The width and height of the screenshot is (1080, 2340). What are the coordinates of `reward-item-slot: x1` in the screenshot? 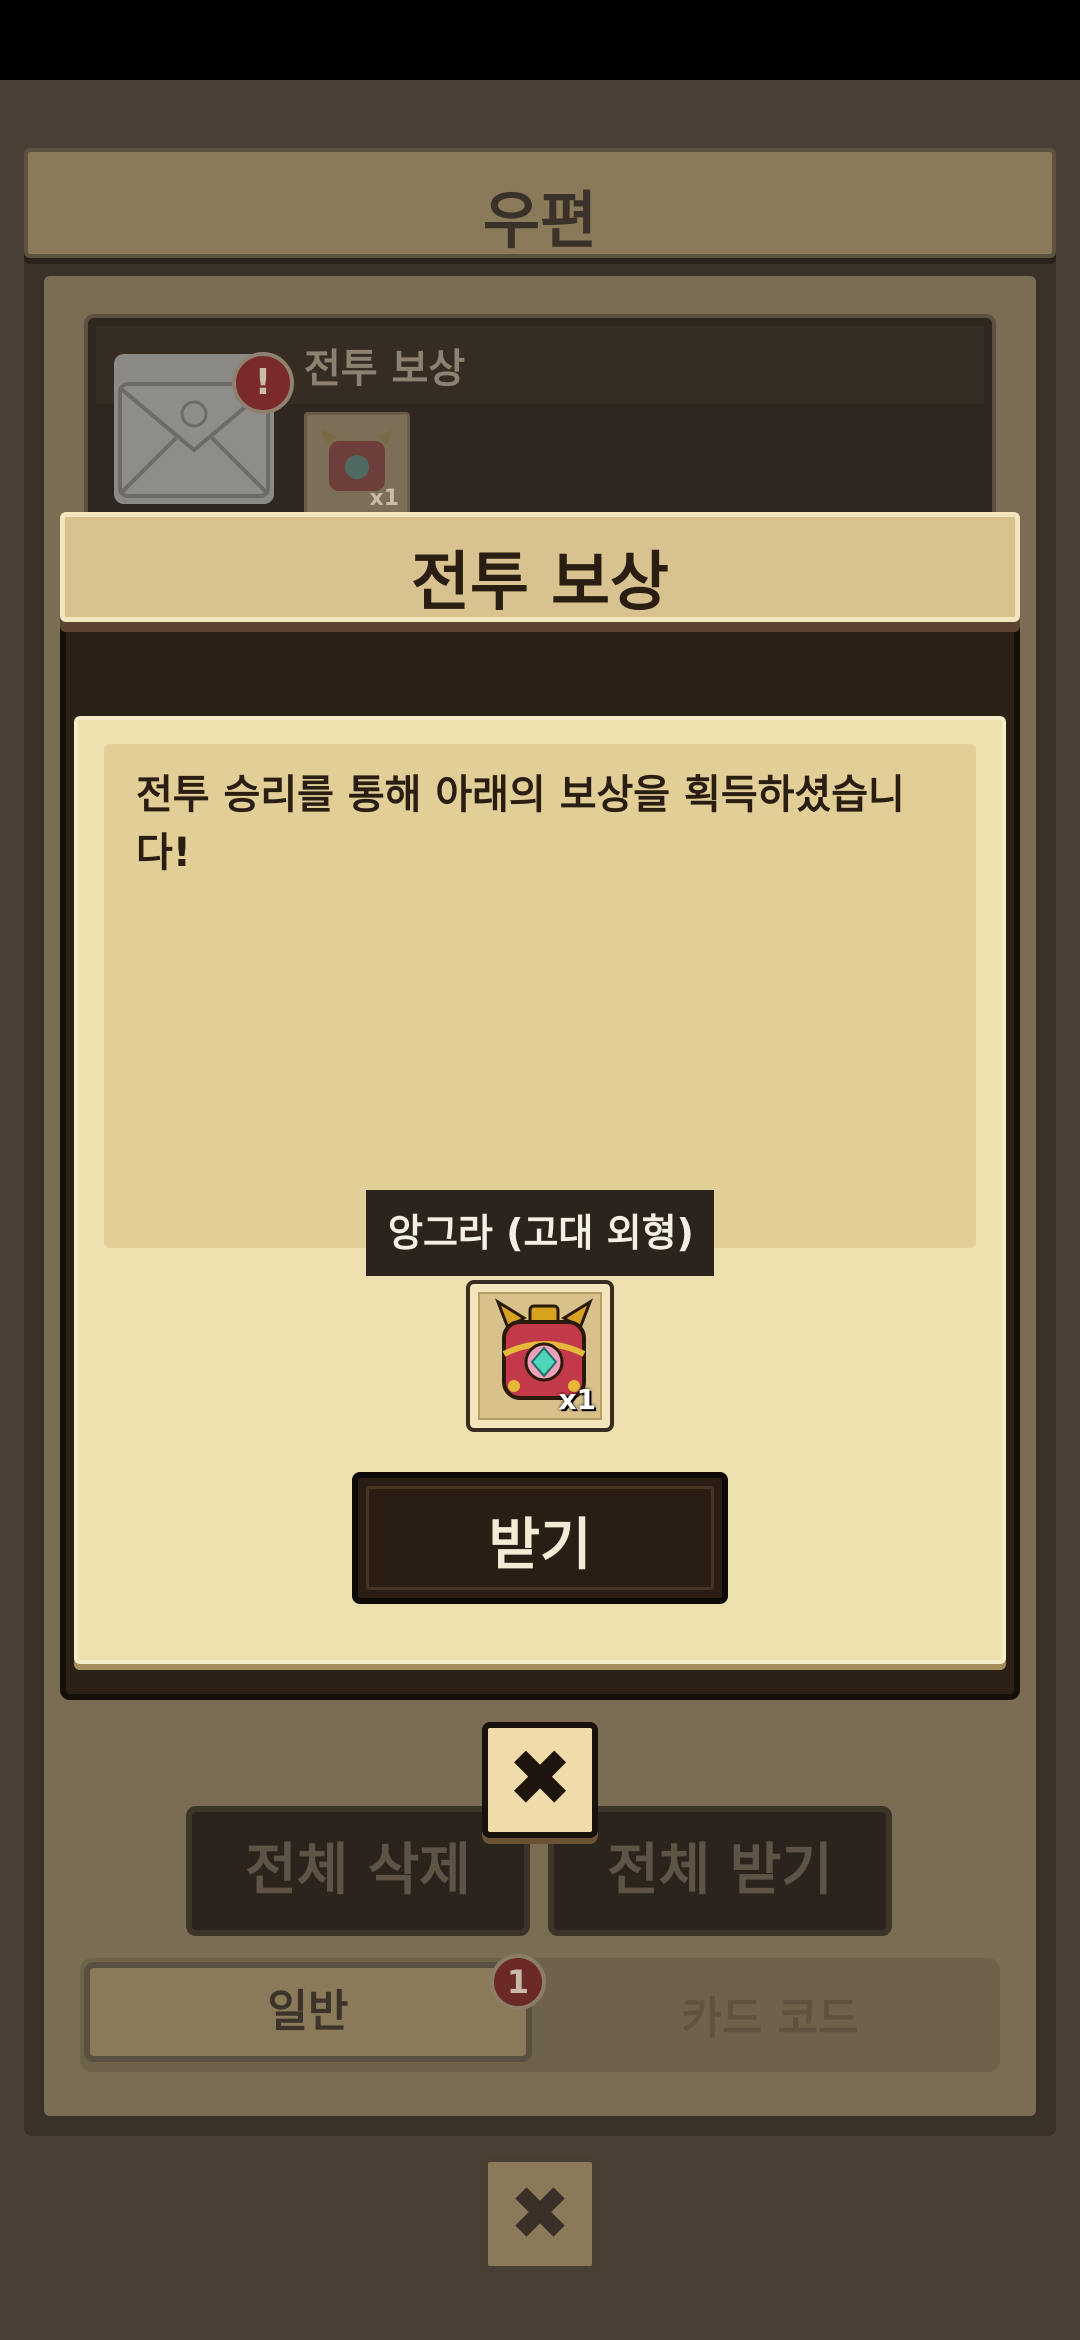 It's located at (540, 1356).